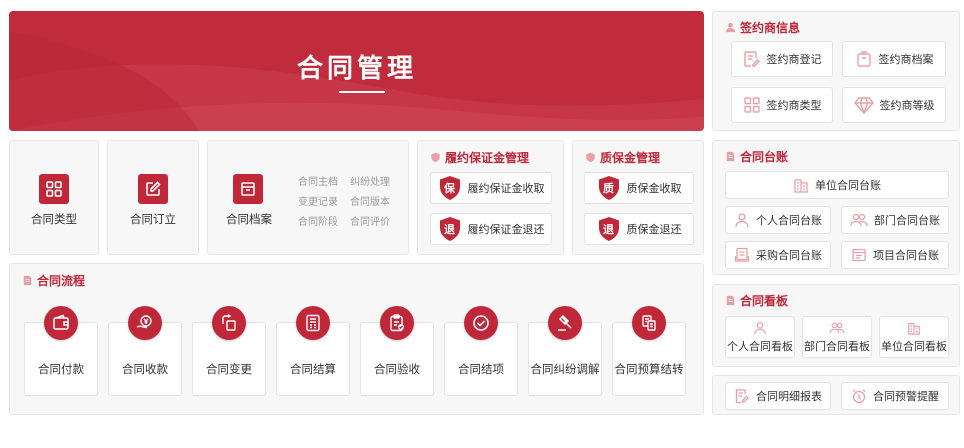 This screenshot has height=448, width=964. I want to click on warning-reminder-button: 合同预警提醒, so click(895, 396).